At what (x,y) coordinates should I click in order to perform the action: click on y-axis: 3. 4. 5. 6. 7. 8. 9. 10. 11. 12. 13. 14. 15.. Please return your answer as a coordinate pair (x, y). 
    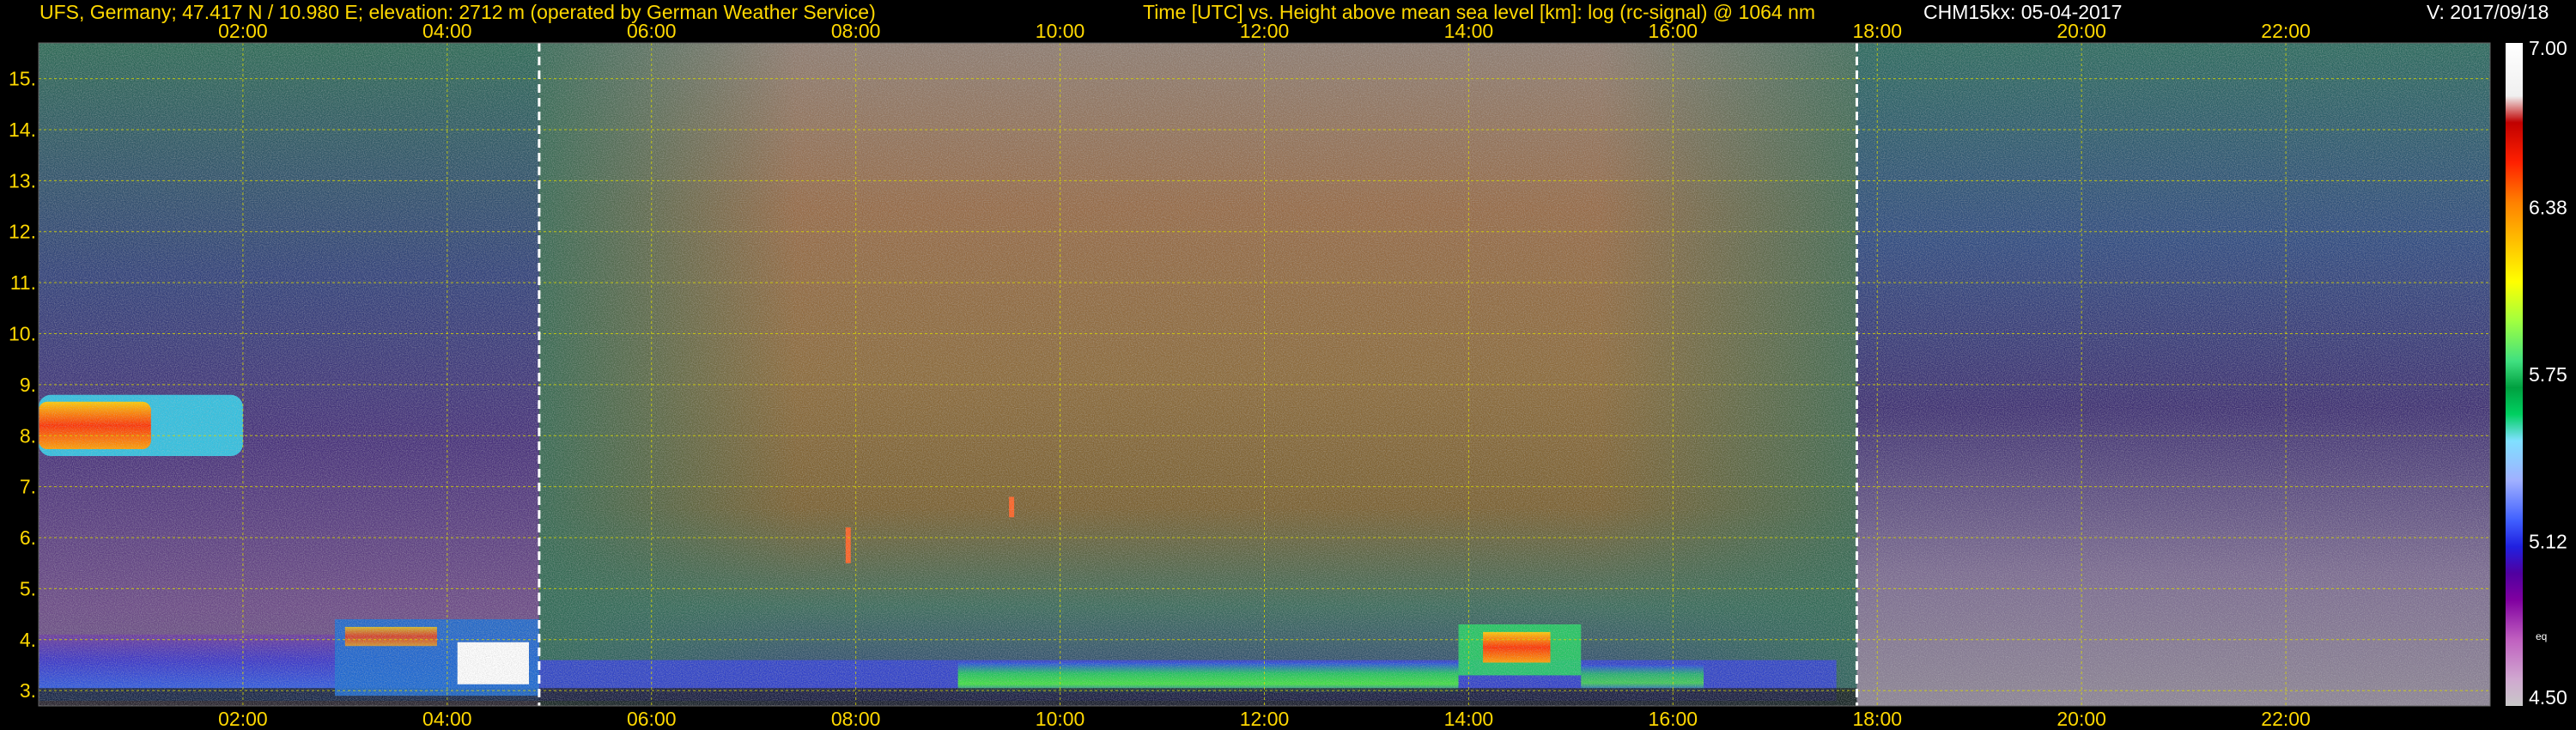
    Looking at the image, I should click on (23, 385).